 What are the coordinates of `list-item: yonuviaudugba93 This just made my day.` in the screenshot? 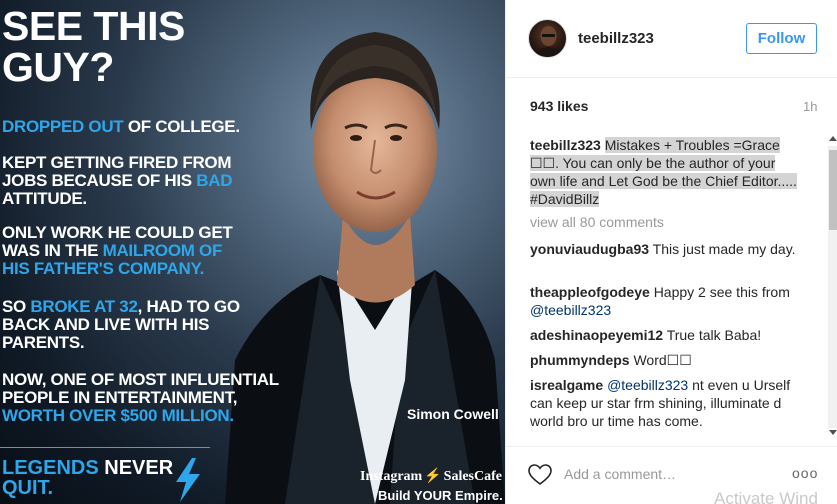 It's located at (663, 249).